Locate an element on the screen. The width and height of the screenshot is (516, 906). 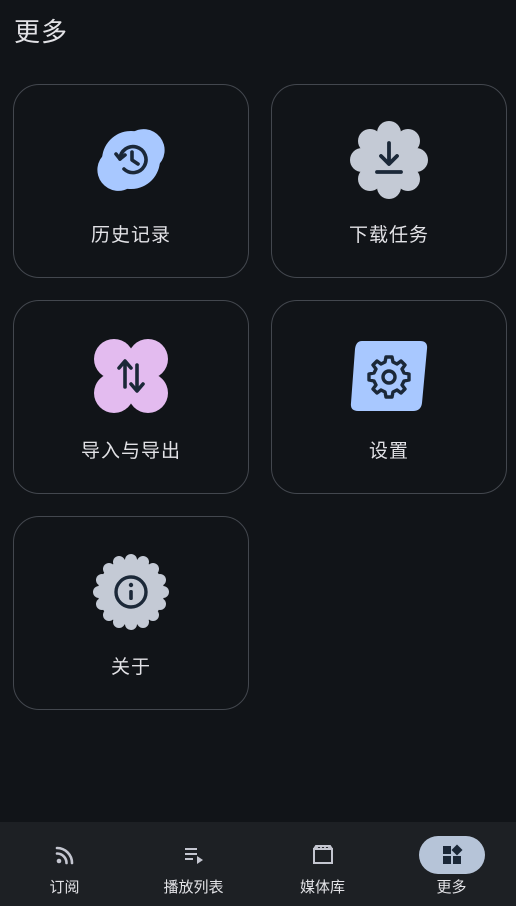
history-card: 历史记录 is located at coordinates (131, 181).